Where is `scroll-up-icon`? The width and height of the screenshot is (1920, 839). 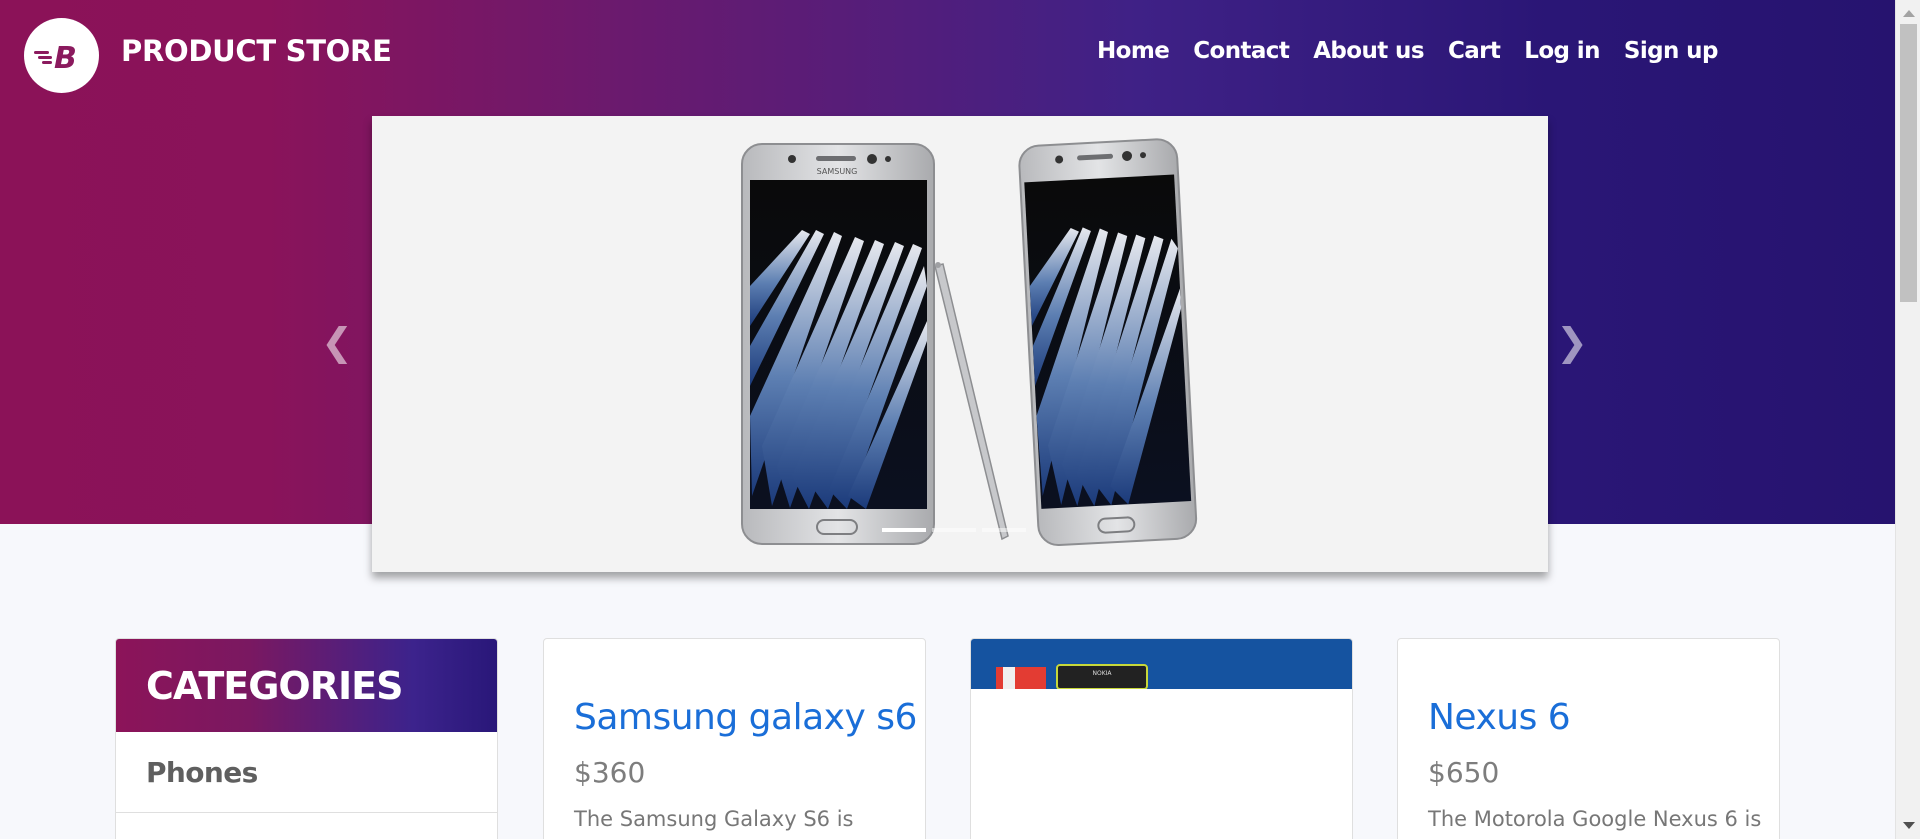 scroll-up-icon is located at coordinates (1909, 13).